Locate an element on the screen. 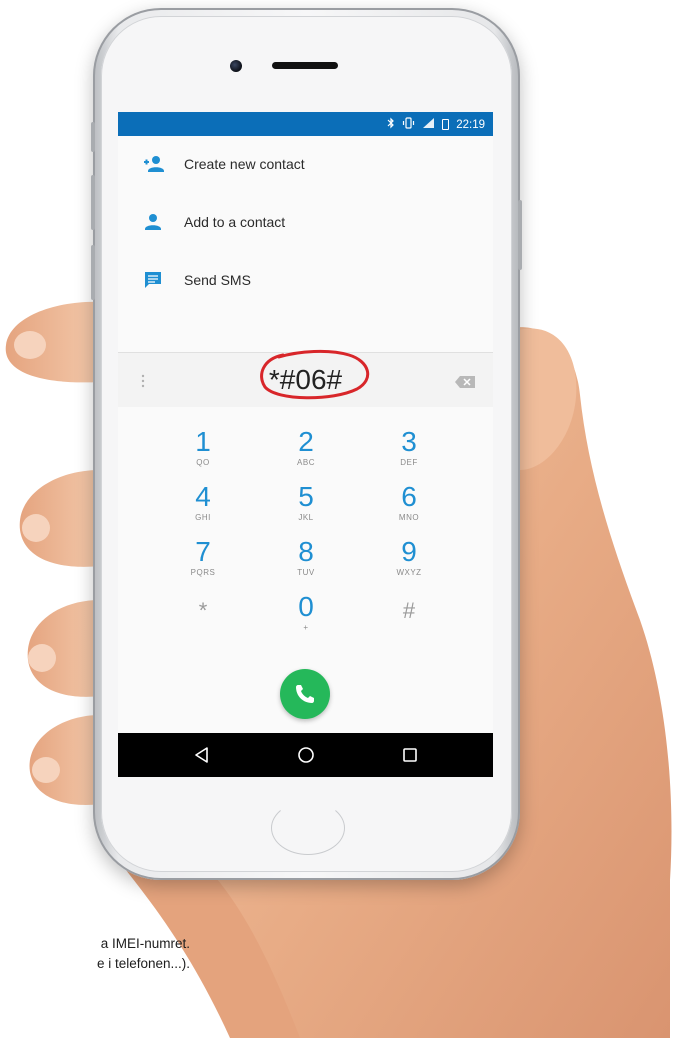 This screenshot has height=1038, width=675. volume-up-button is located at coordinates (93, 202).